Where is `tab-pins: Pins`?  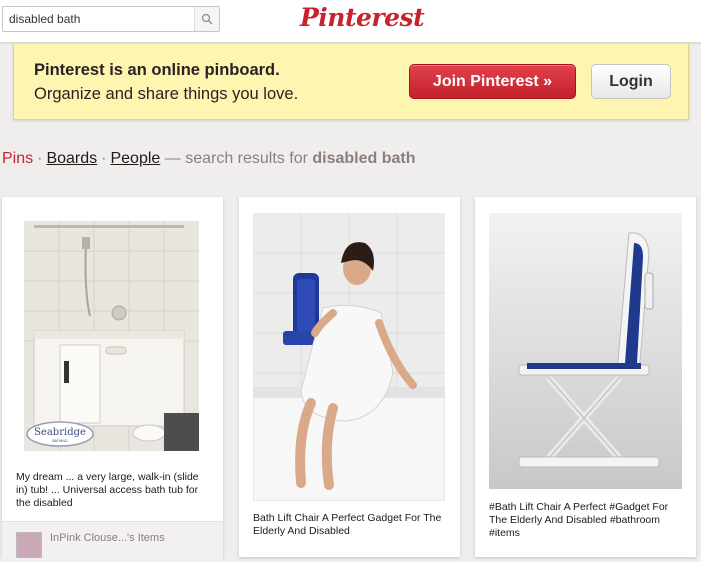 tab-pins: Pins is located at coordinates (17, 158).